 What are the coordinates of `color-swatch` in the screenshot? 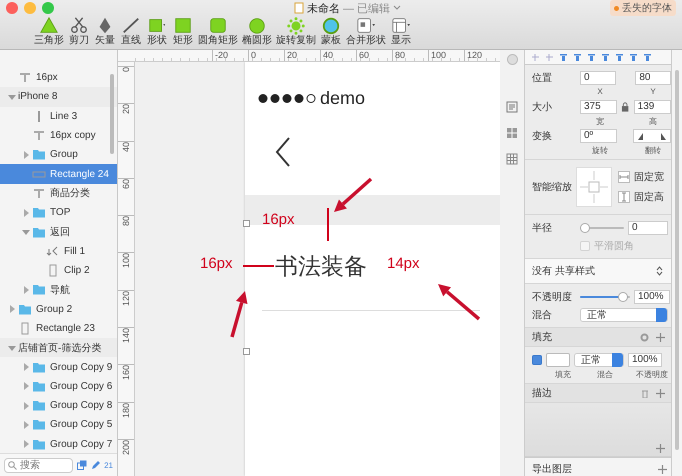 It's located at (558, 359).